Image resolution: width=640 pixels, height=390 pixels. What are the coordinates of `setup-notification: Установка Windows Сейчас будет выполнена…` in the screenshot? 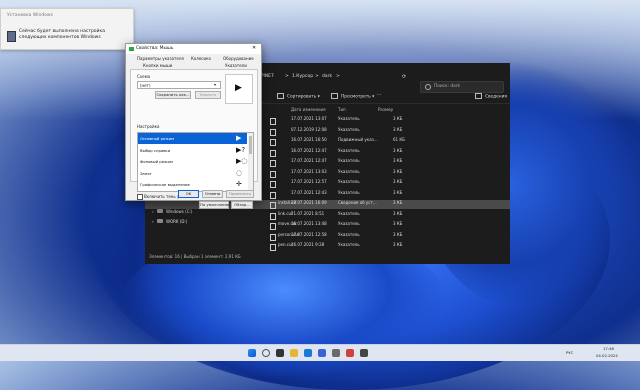 It's located at (67, 29).